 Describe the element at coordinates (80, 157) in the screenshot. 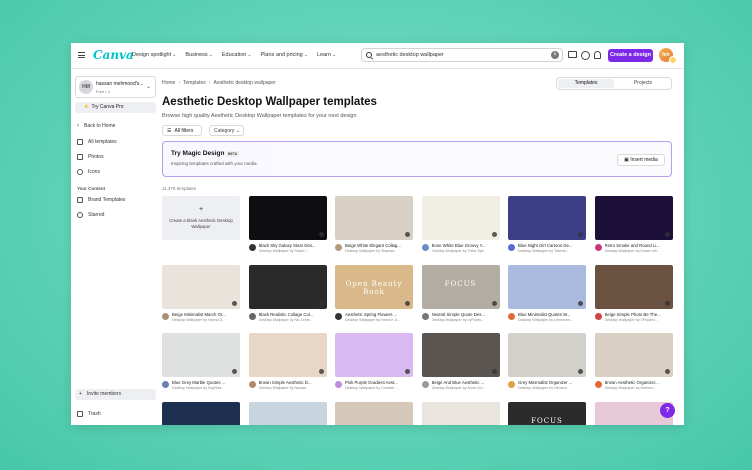

I see `photo-icon` at that location.